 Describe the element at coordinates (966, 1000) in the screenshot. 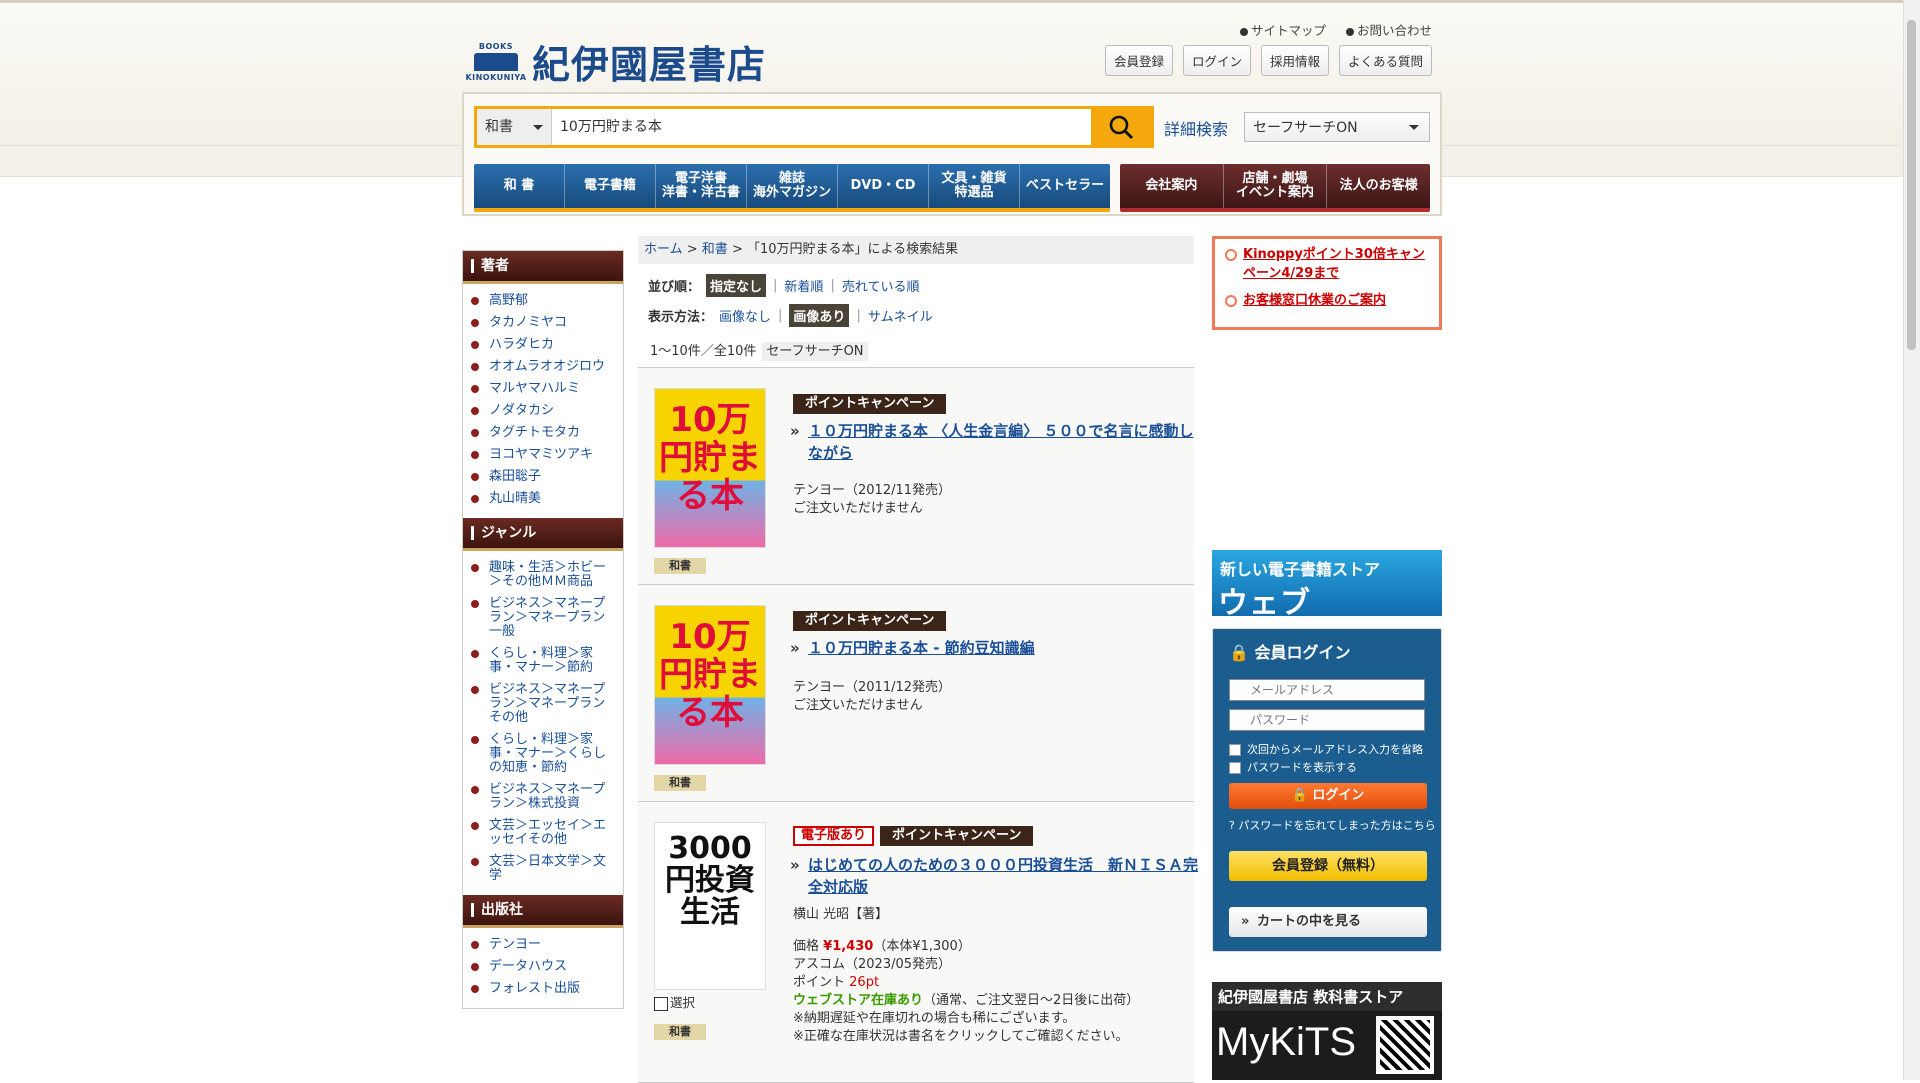

I see `stock-row: ウェブストア在庫あり（通常、ご注文翌日～2日後に出荷）` at that location.